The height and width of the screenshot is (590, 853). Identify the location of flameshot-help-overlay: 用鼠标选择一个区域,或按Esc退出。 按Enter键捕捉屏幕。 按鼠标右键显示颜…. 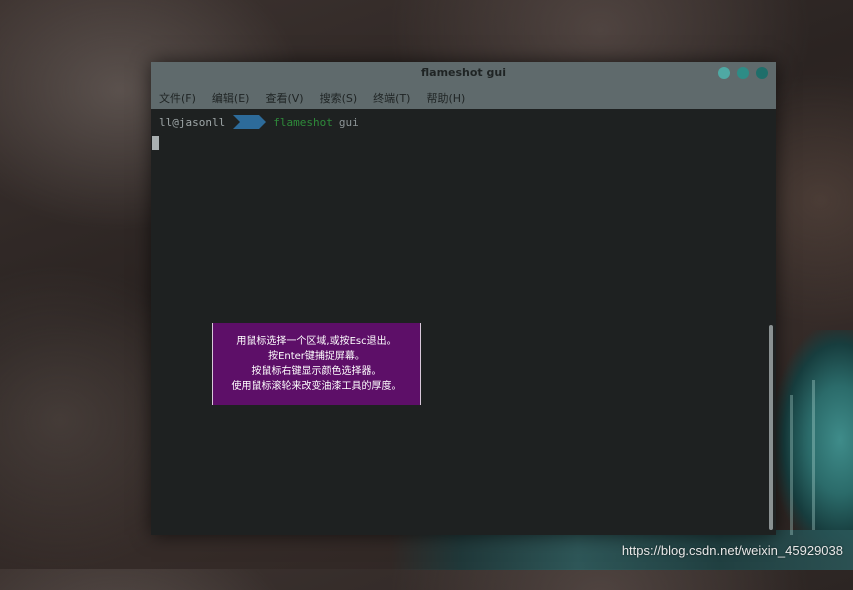
(316, 364).